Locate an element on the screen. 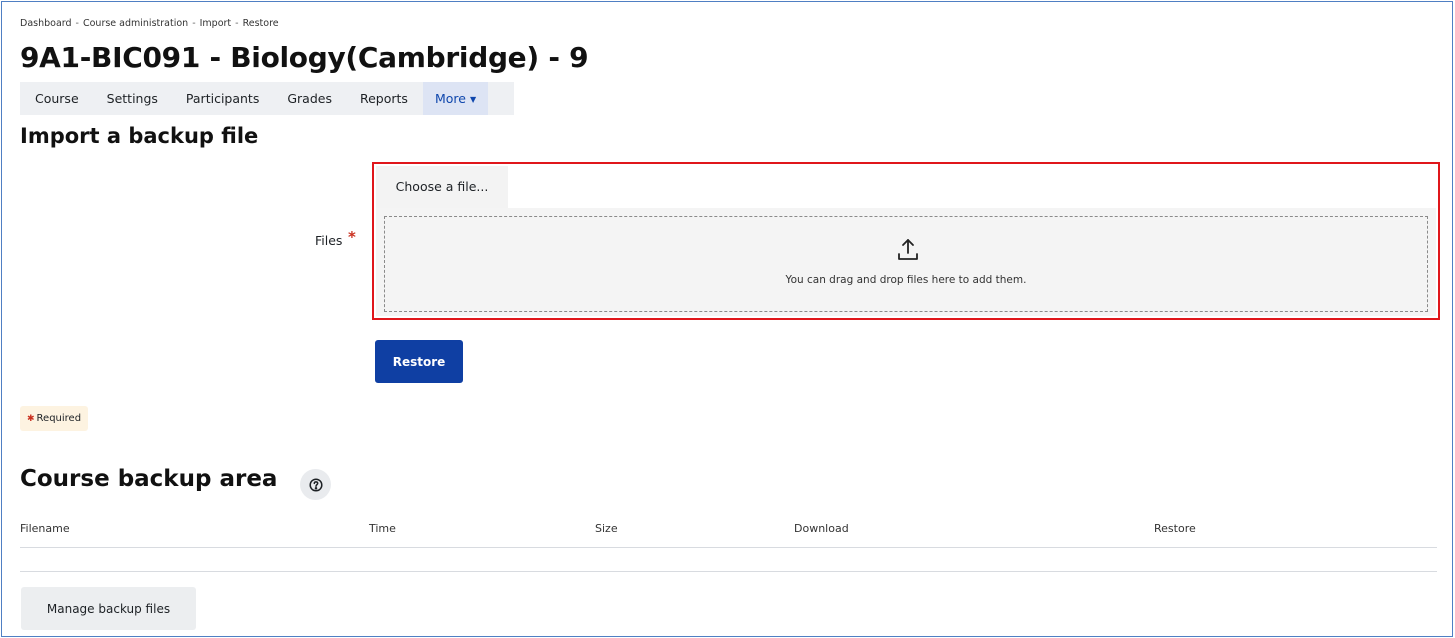 The width and height of the screenshot is (1455, 638). manage-backup-files-button: Manage backup files is located at coordinates (108, 608).